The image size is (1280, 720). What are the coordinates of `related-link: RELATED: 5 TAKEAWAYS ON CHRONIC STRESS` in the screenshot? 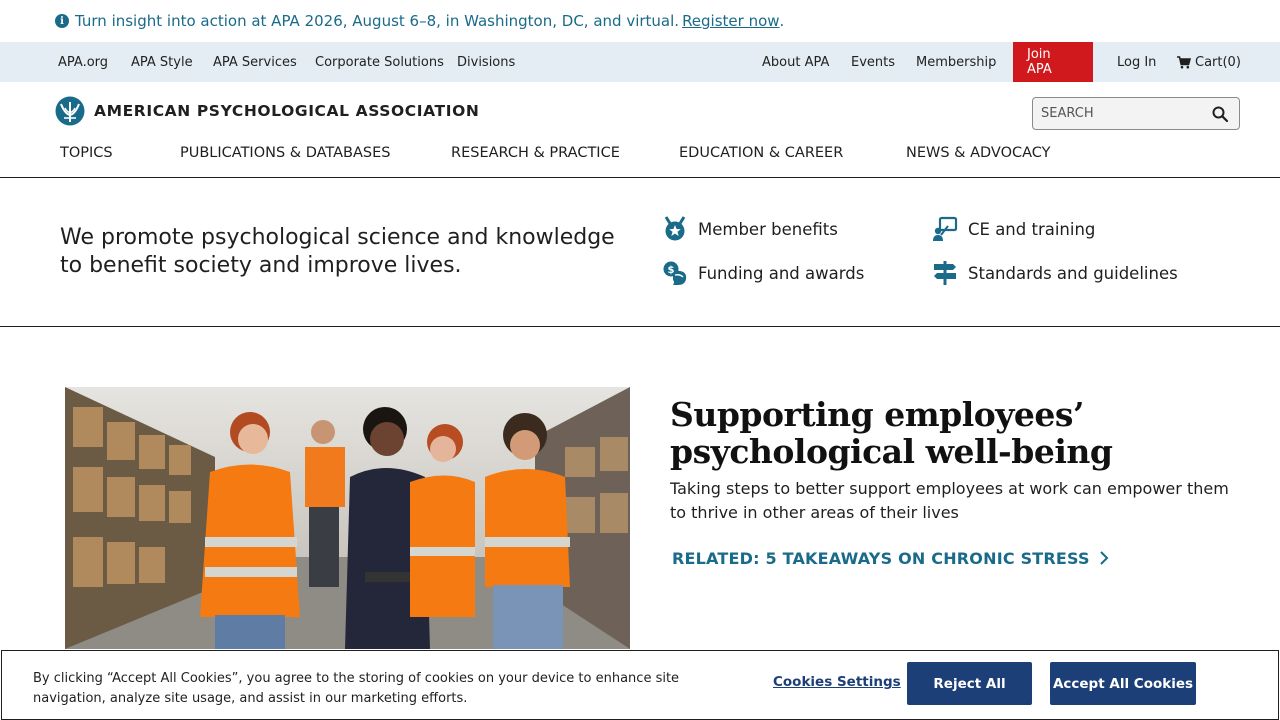 It's located at (890, 558).